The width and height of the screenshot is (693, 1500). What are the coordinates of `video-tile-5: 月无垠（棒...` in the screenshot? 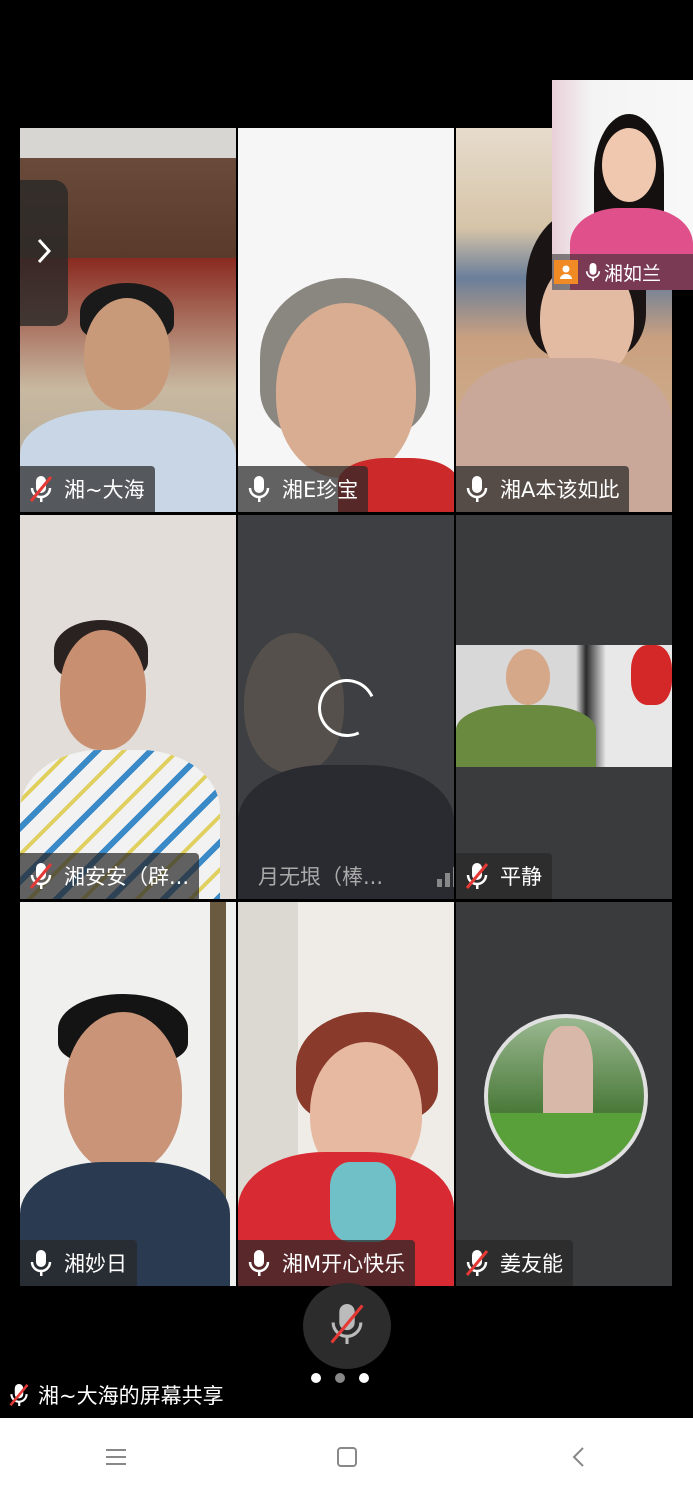 It's located at (346, 707).